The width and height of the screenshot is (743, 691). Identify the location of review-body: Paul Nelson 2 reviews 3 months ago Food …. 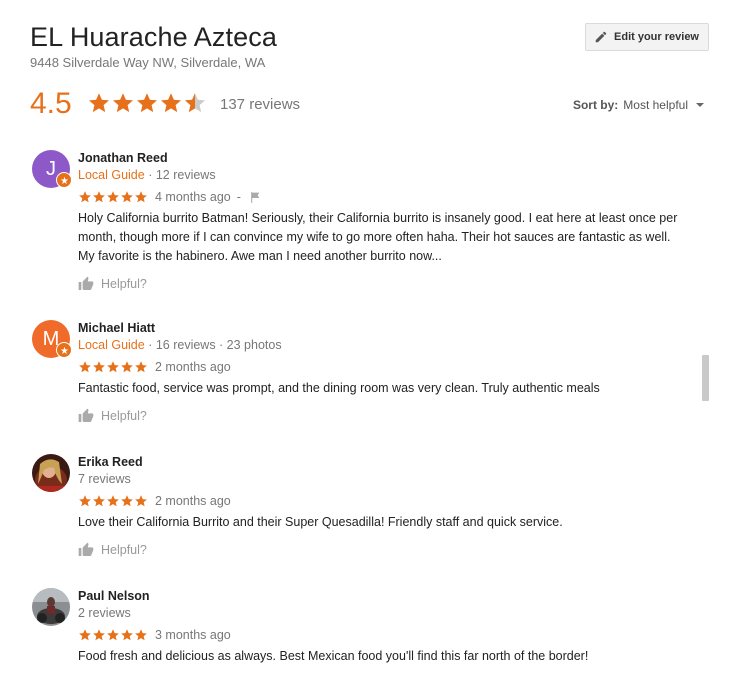
(378, 627).